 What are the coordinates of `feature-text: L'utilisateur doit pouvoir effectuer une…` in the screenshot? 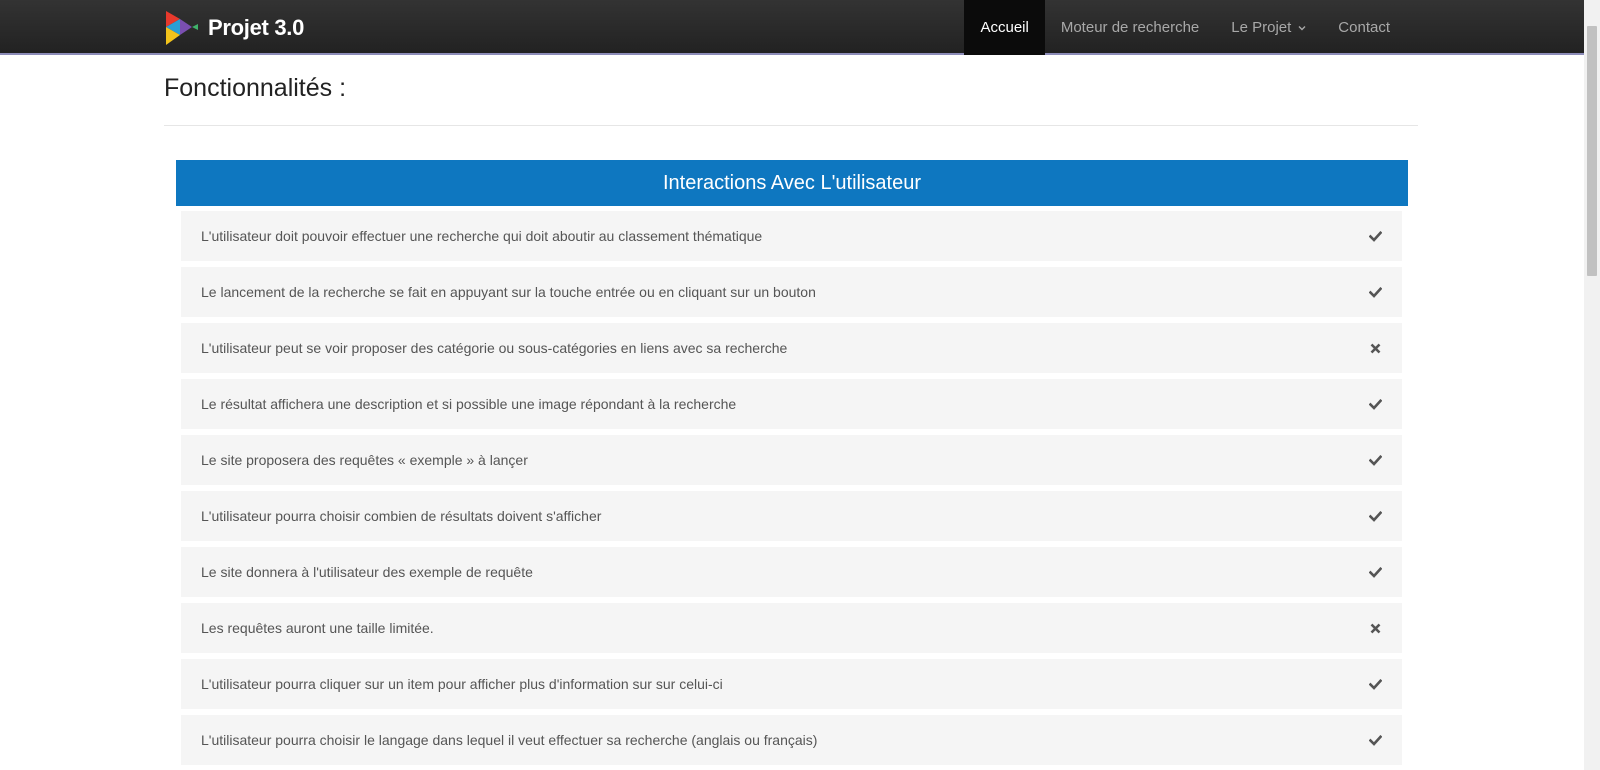 It's located at (482, 236).